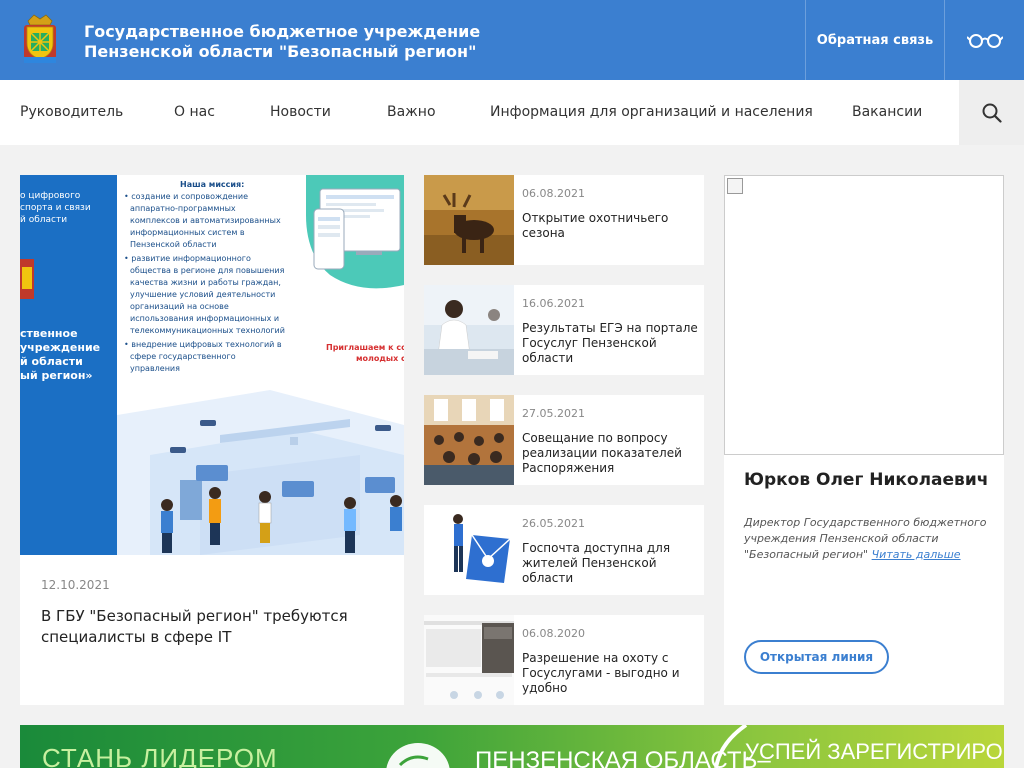  What do you see at coordinates (735, 186) in the screenshot?
I see `broken-image-icon` at bounding box center [735, 186].